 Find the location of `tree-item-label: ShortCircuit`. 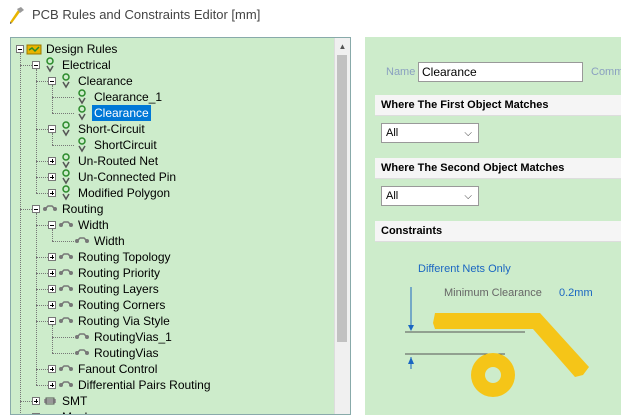

tree-item-label: ShortCircuit is located at coordinates (125, 145).